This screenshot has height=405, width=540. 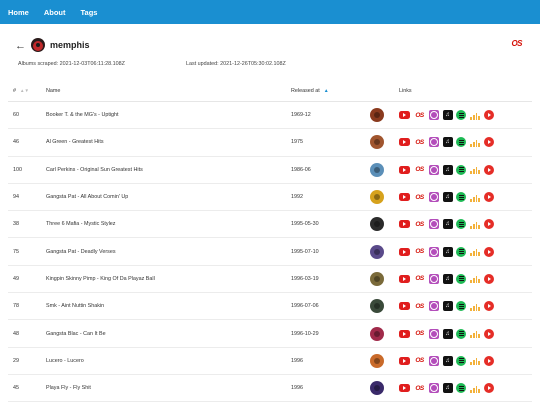 What do you see at coordinates (326, 90) in the screenshot?
I see `sort-ascending-icon: ▲` at bounding box center [326, 90].